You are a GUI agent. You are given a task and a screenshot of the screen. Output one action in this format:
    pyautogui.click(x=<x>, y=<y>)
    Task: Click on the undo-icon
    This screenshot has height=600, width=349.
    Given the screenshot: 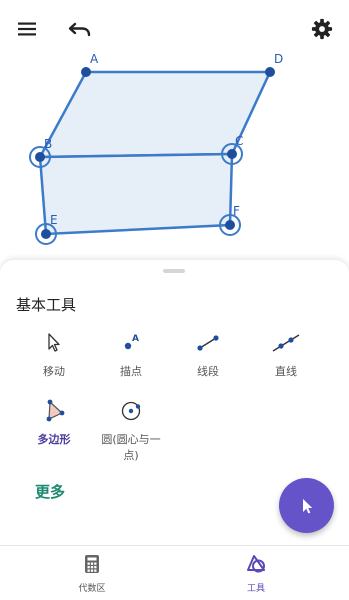 What is the action you would take?
    pyautogui.click(x=79, y=29)
    